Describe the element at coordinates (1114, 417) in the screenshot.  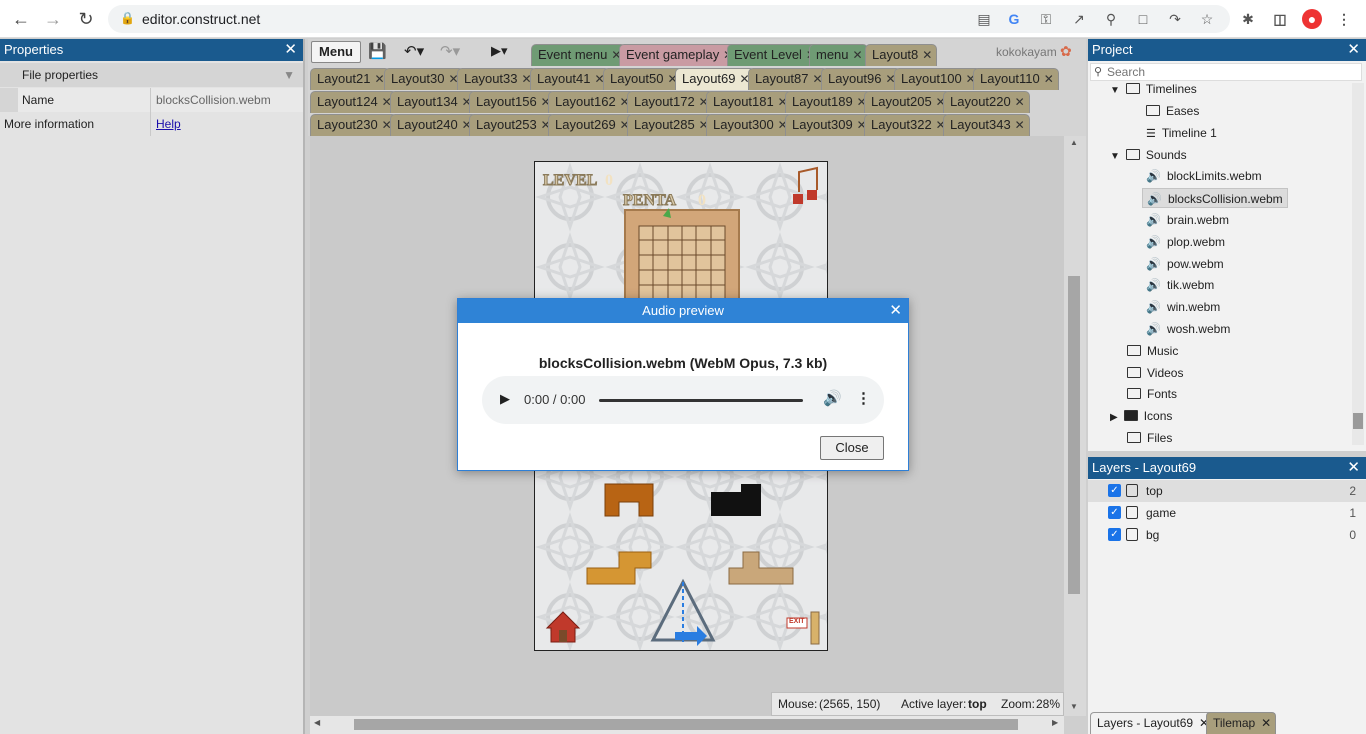
I see `collapse-triangle-icon: ▶` at that location.